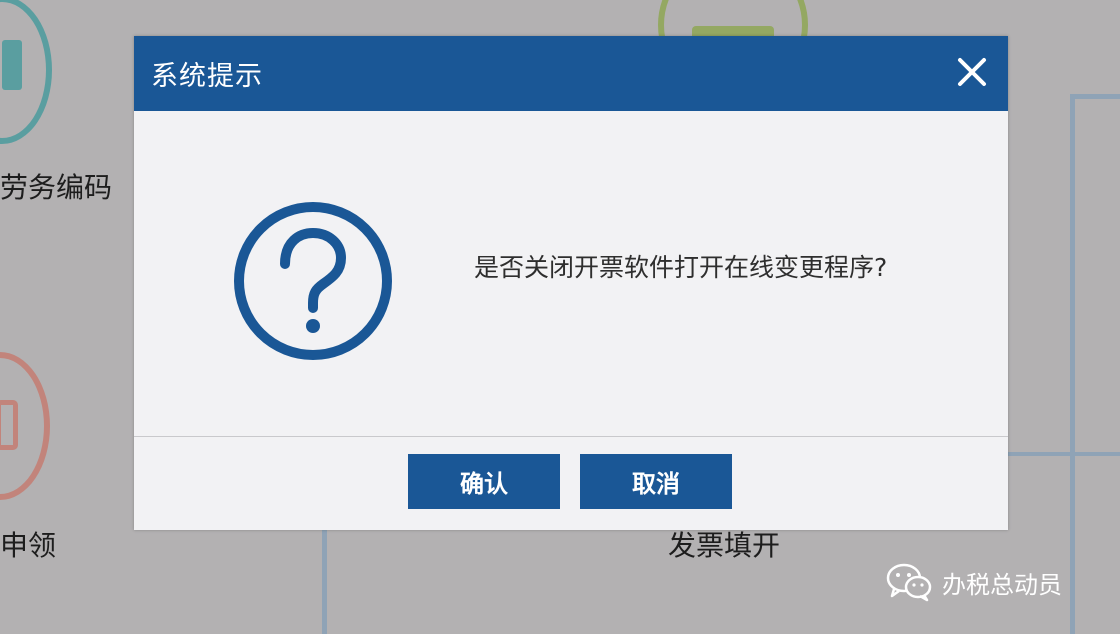  Describe the element at coordinates (313, 281) in the screenshot. I see `question-circle-icon` at that location.